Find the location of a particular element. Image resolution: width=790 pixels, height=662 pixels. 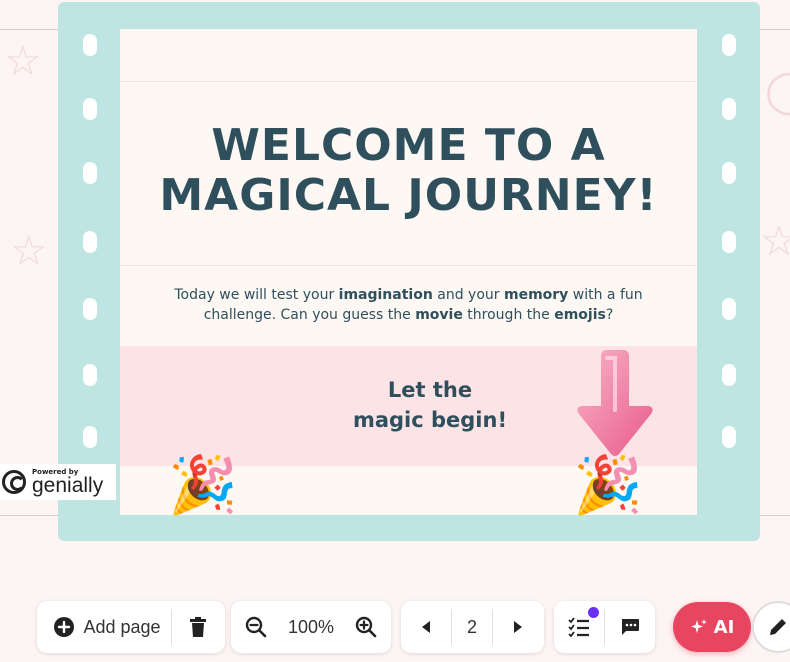

brand-label: genially is located at coordinates (68, 485).